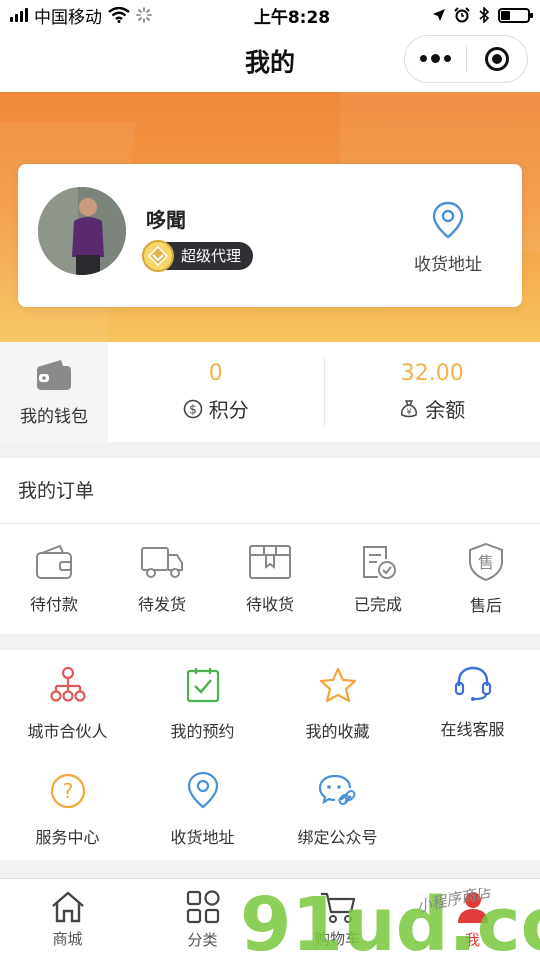  I want to click on alarm-icon, so click(462, 15).